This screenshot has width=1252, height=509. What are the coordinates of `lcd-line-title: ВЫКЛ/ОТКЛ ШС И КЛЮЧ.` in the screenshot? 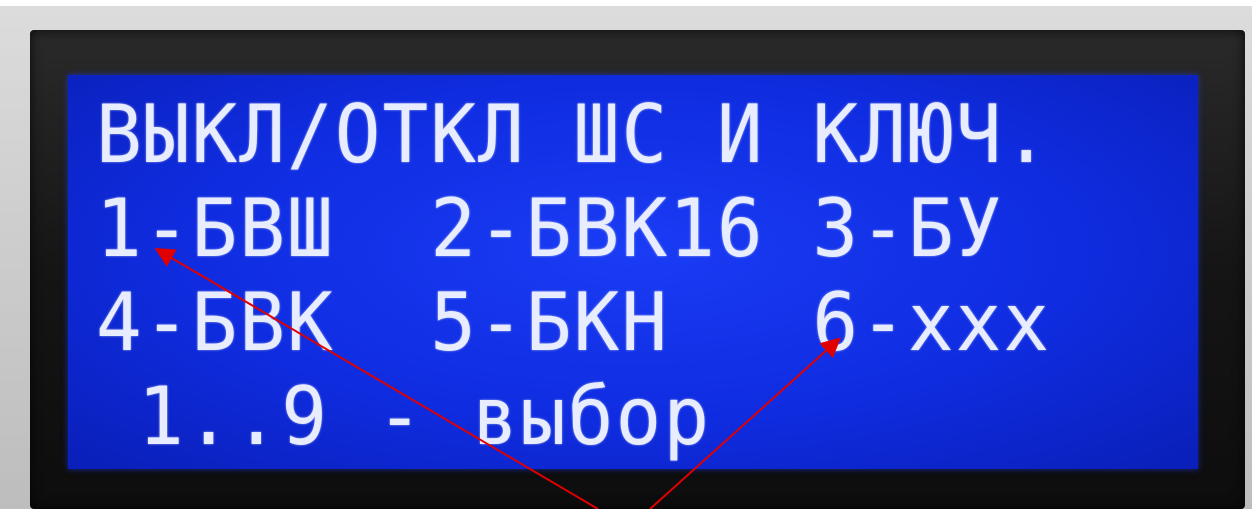 It's located at (574, 134).